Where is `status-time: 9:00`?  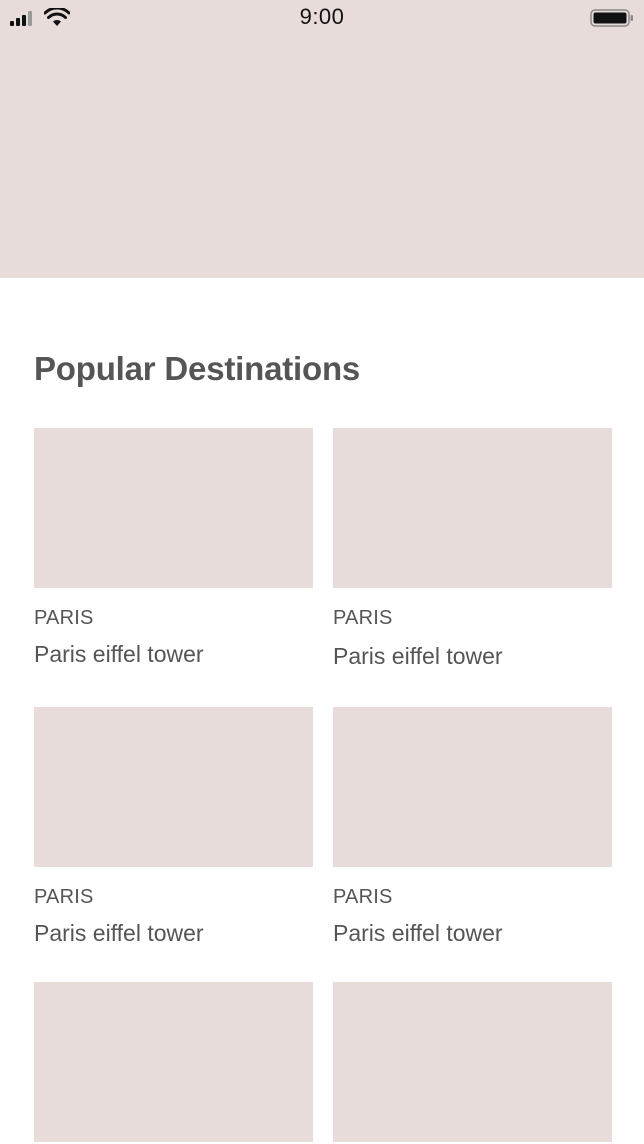
status-time: 9:00 is located at coordinates (322, 16).